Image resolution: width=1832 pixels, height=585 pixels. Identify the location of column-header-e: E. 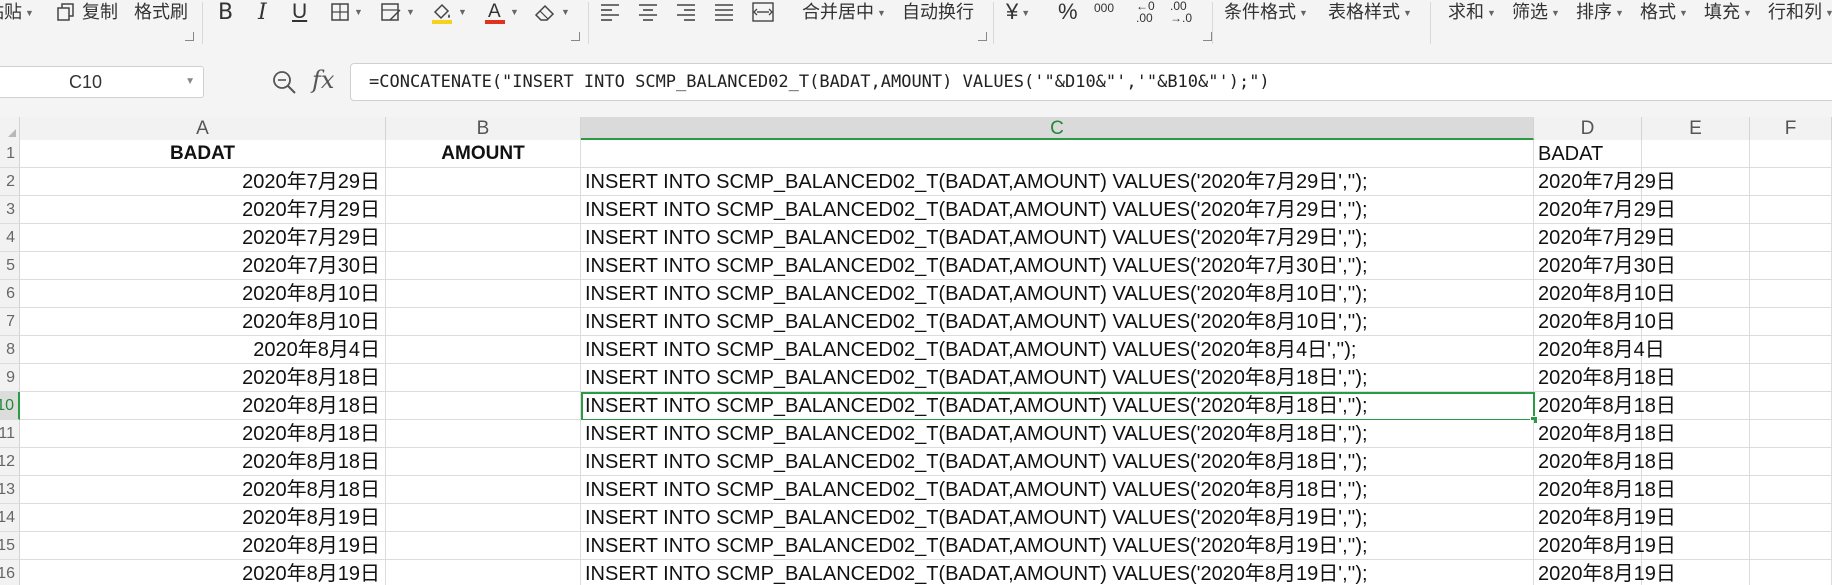
(1696, 128).